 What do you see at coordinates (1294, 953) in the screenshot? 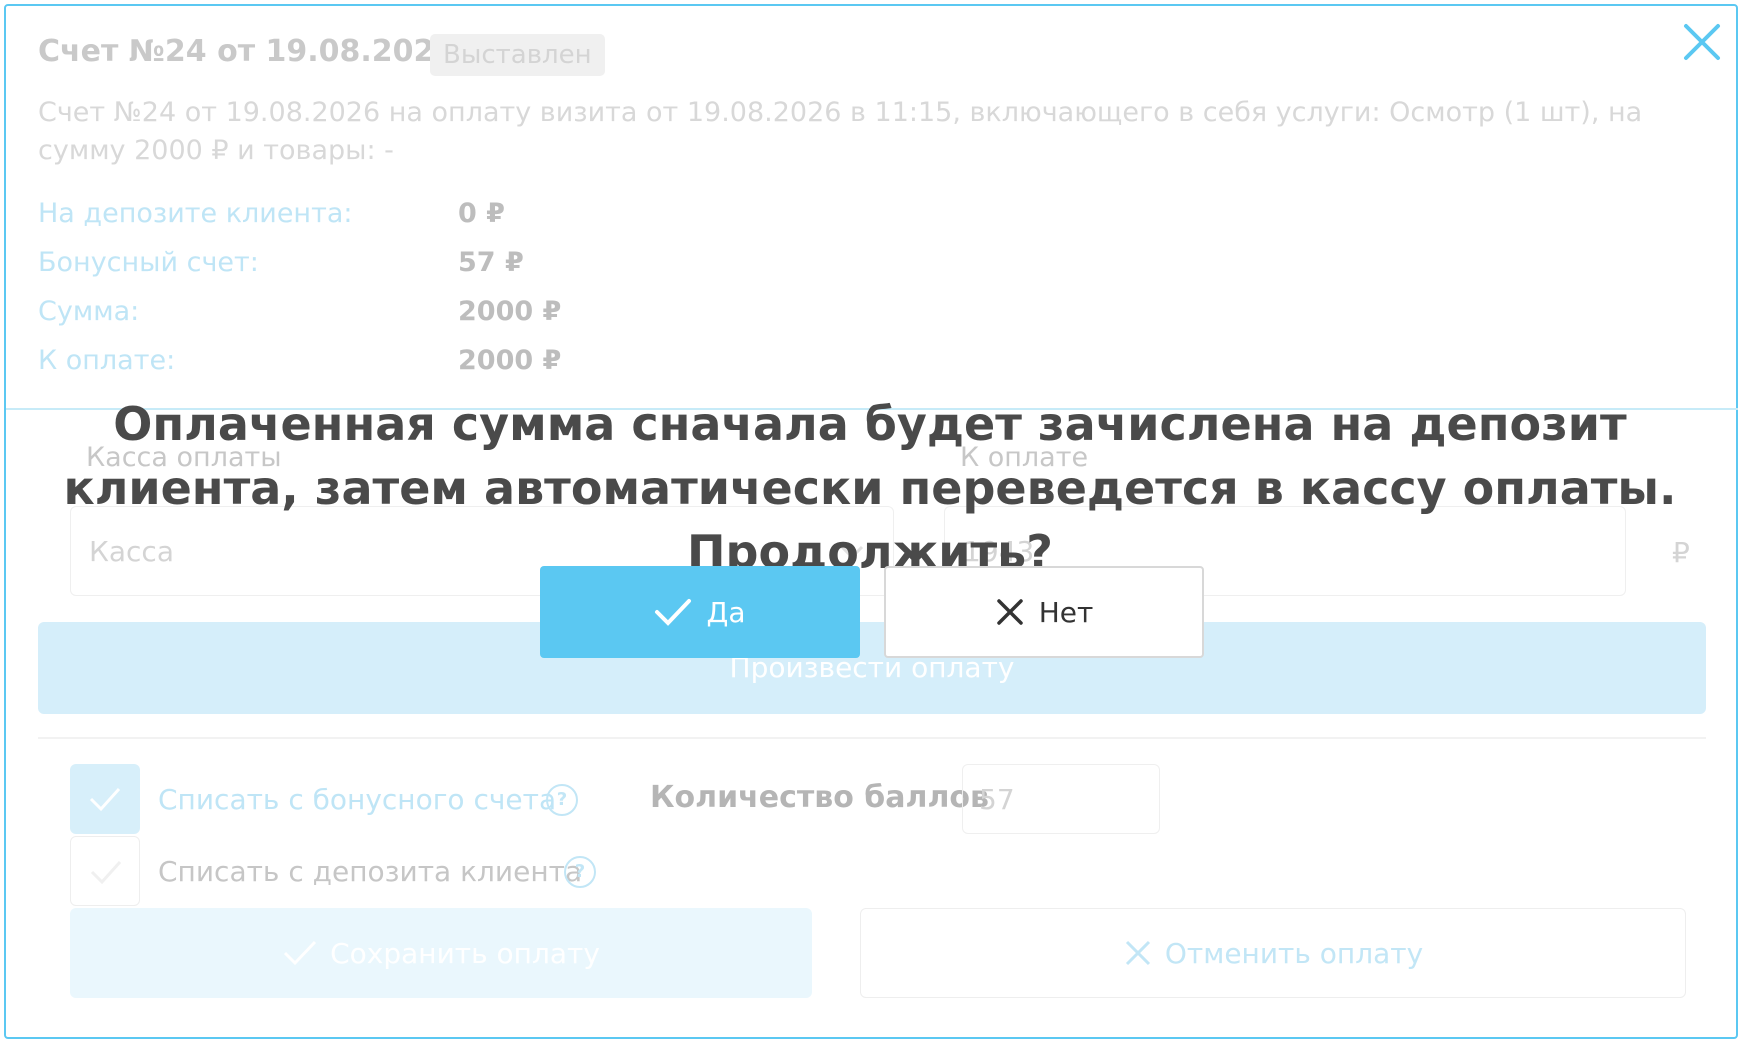
I see `cancel-payment-label: Отменить оплату` at bounding box center [1294, 953].